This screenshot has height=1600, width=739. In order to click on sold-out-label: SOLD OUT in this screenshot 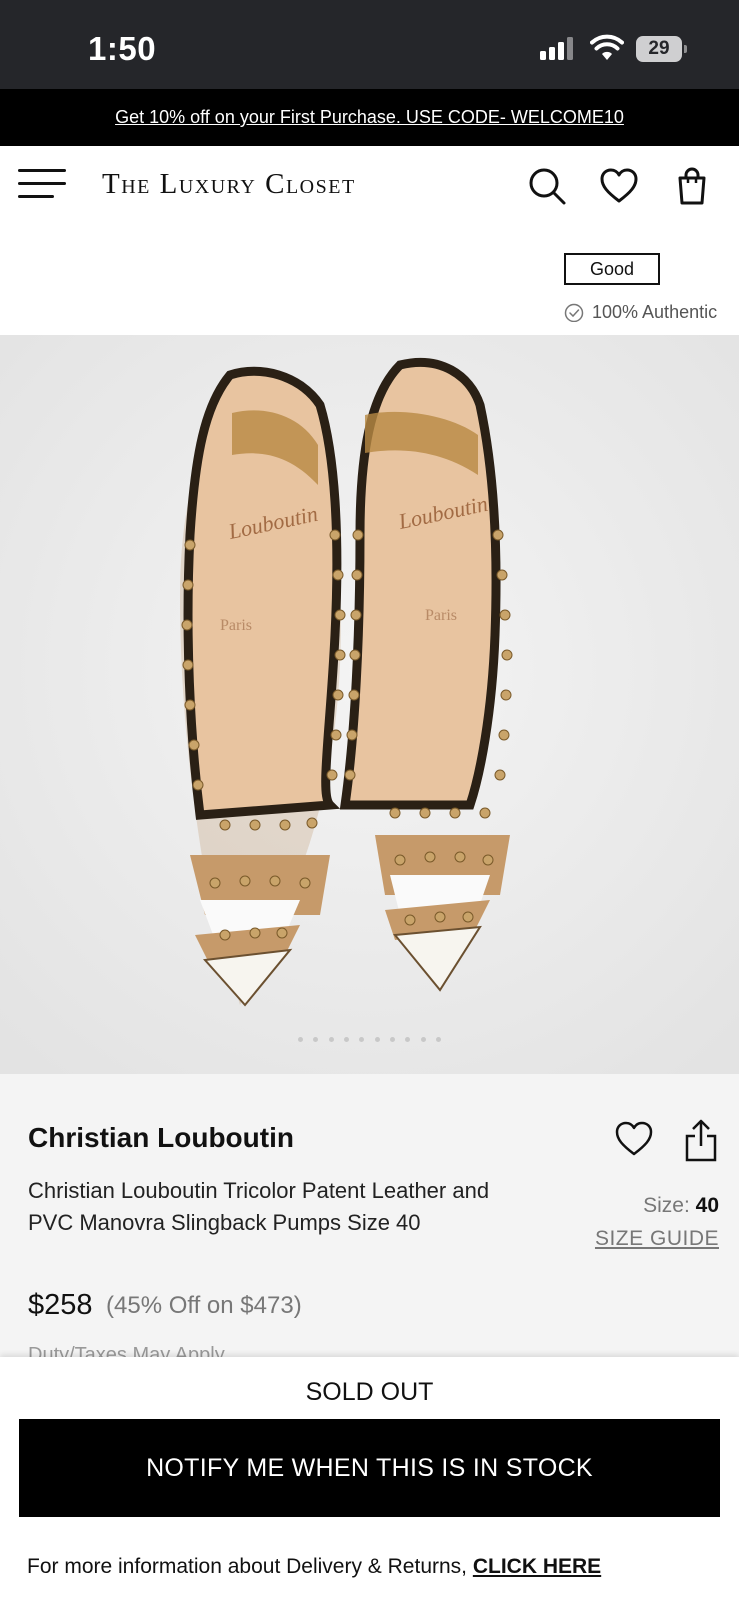, I will do `click(369, 1392)`.